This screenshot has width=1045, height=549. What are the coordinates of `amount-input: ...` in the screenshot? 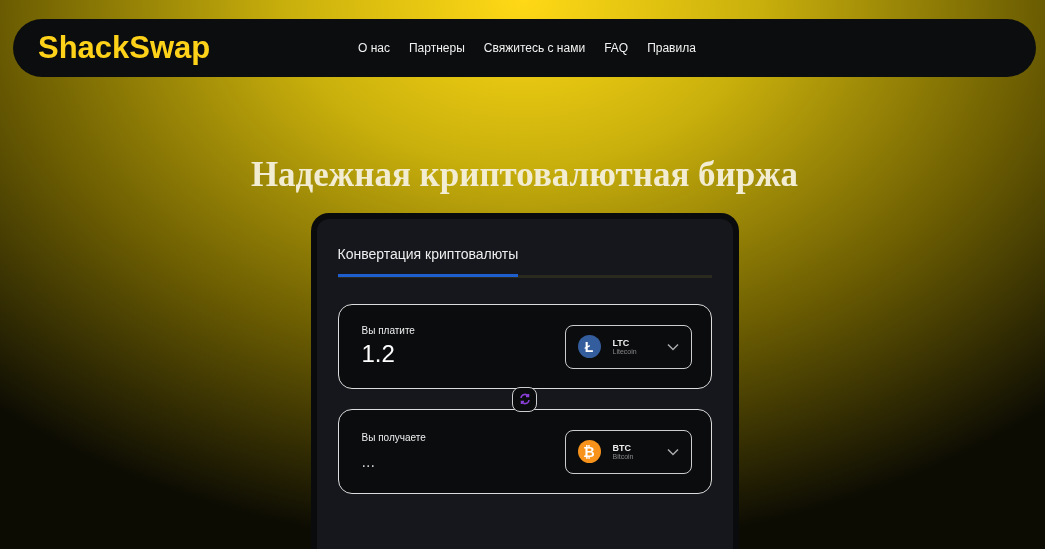 It's located at (393, 462).